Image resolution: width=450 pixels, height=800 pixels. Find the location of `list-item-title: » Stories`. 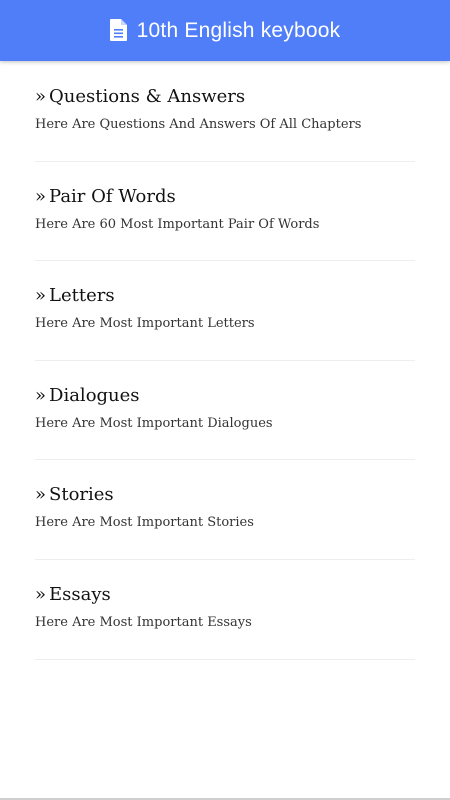

list-item-title: » Stories is located at coordinates (225, 495).